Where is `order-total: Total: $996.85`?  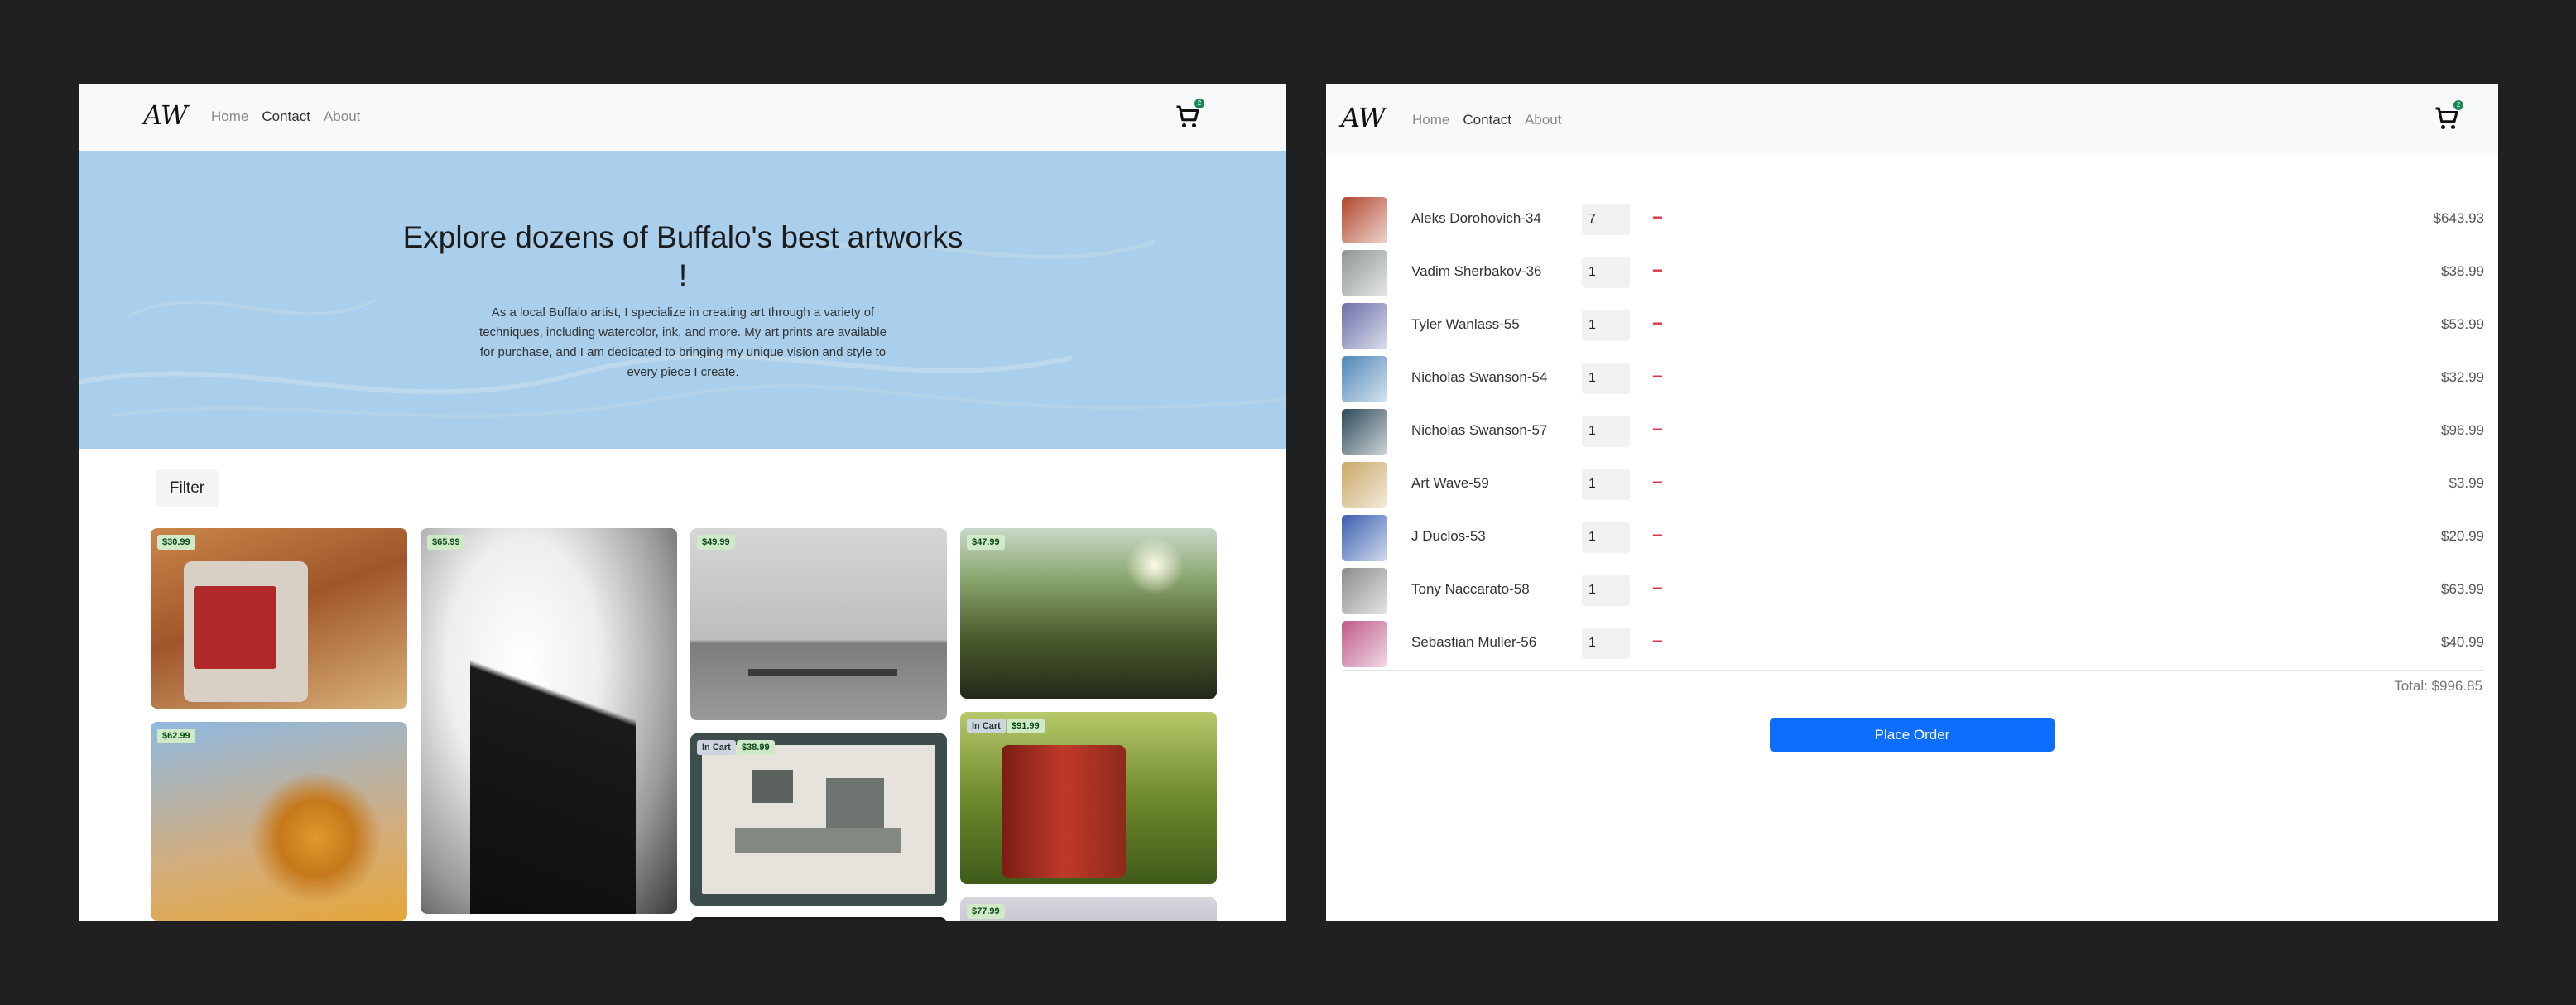 order-total: Total: $996.85 is located at coordinates (2438, 686).